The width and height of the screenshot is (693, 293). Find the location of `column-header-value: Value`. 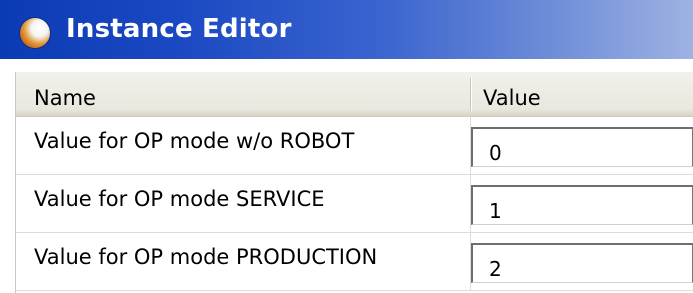

column-header-value: Value is located at coordinates (512, 98).